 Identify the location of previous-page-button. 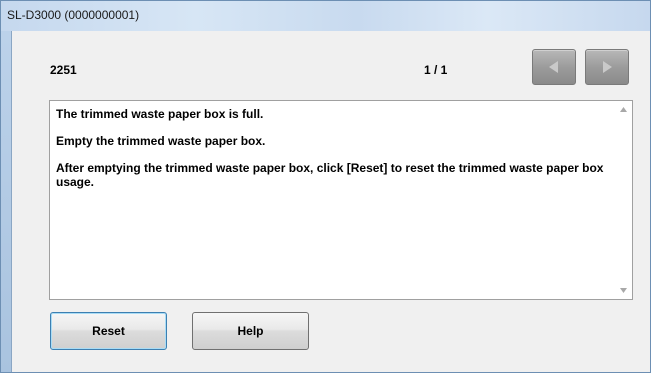
(554, 67).